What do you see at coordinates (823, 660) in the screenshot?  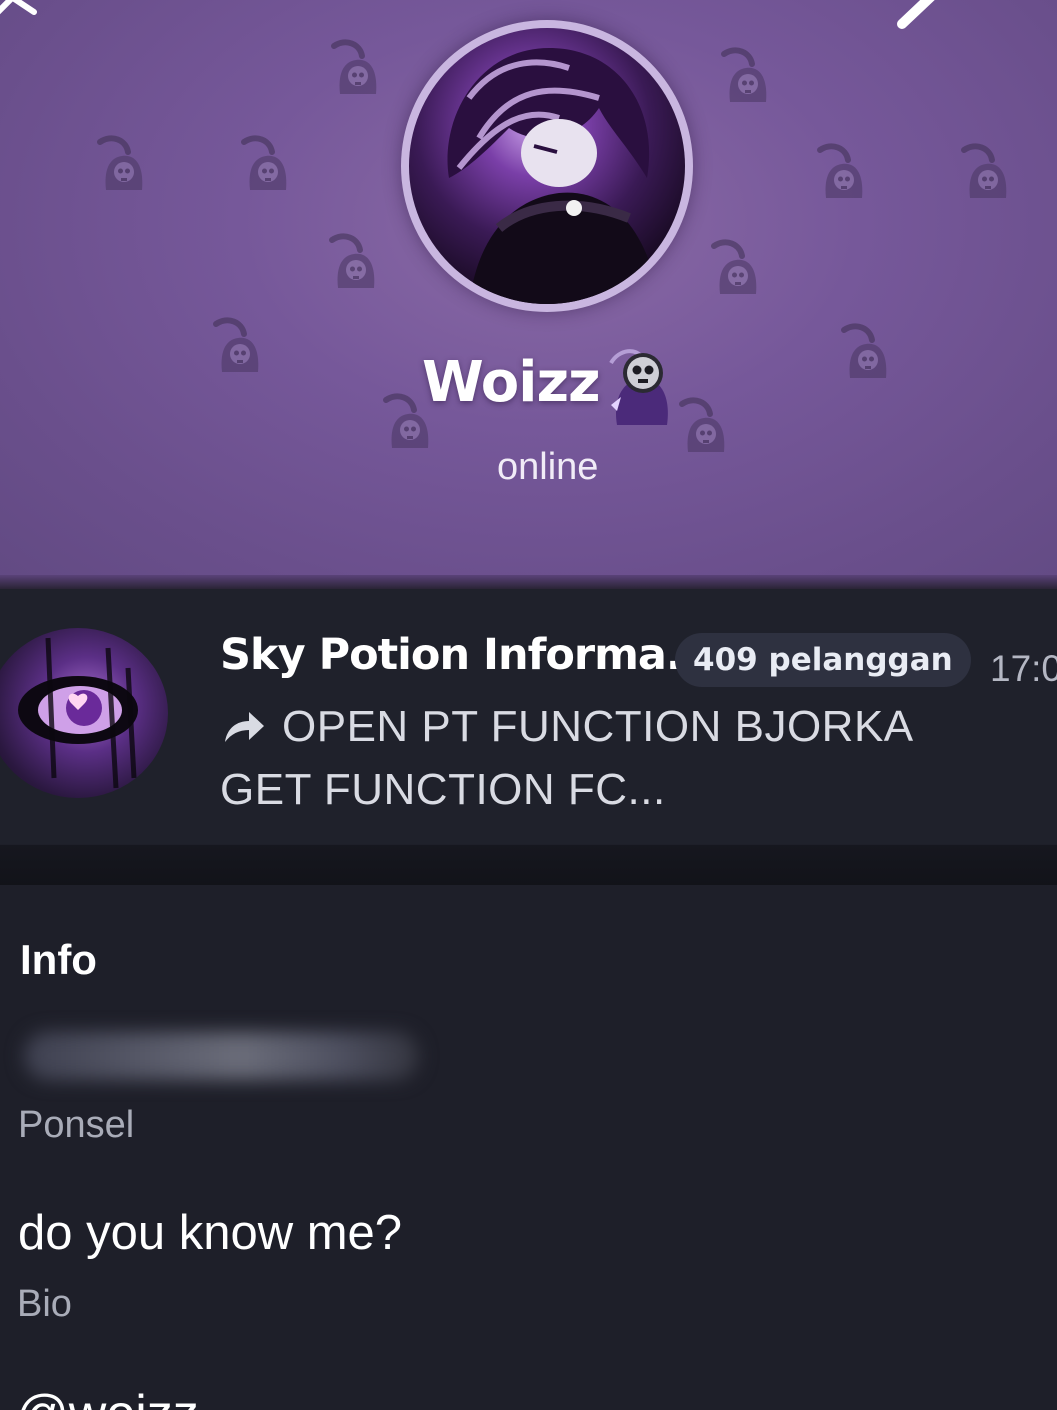 I see `subscribers-badge: 409 pelanggan` at bounding box center [823, 660].